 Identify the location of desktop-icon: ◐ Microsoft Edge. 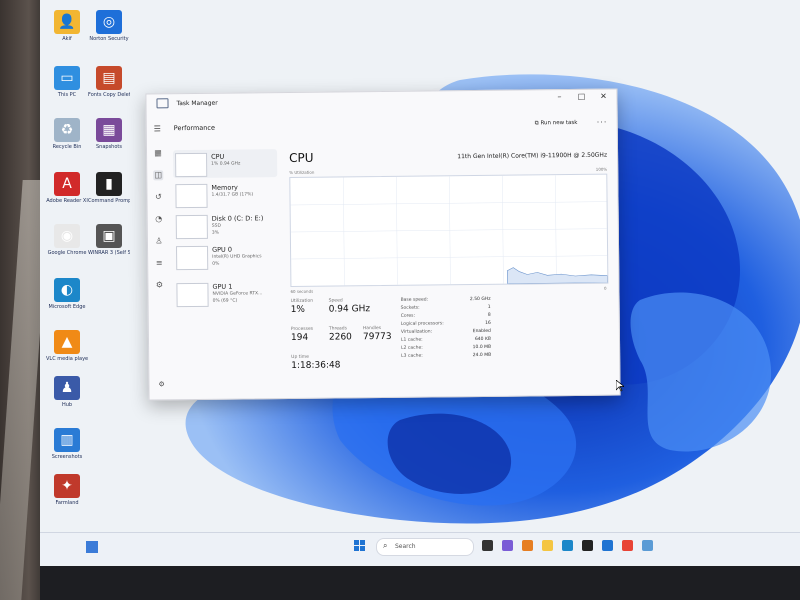
(67, 294).